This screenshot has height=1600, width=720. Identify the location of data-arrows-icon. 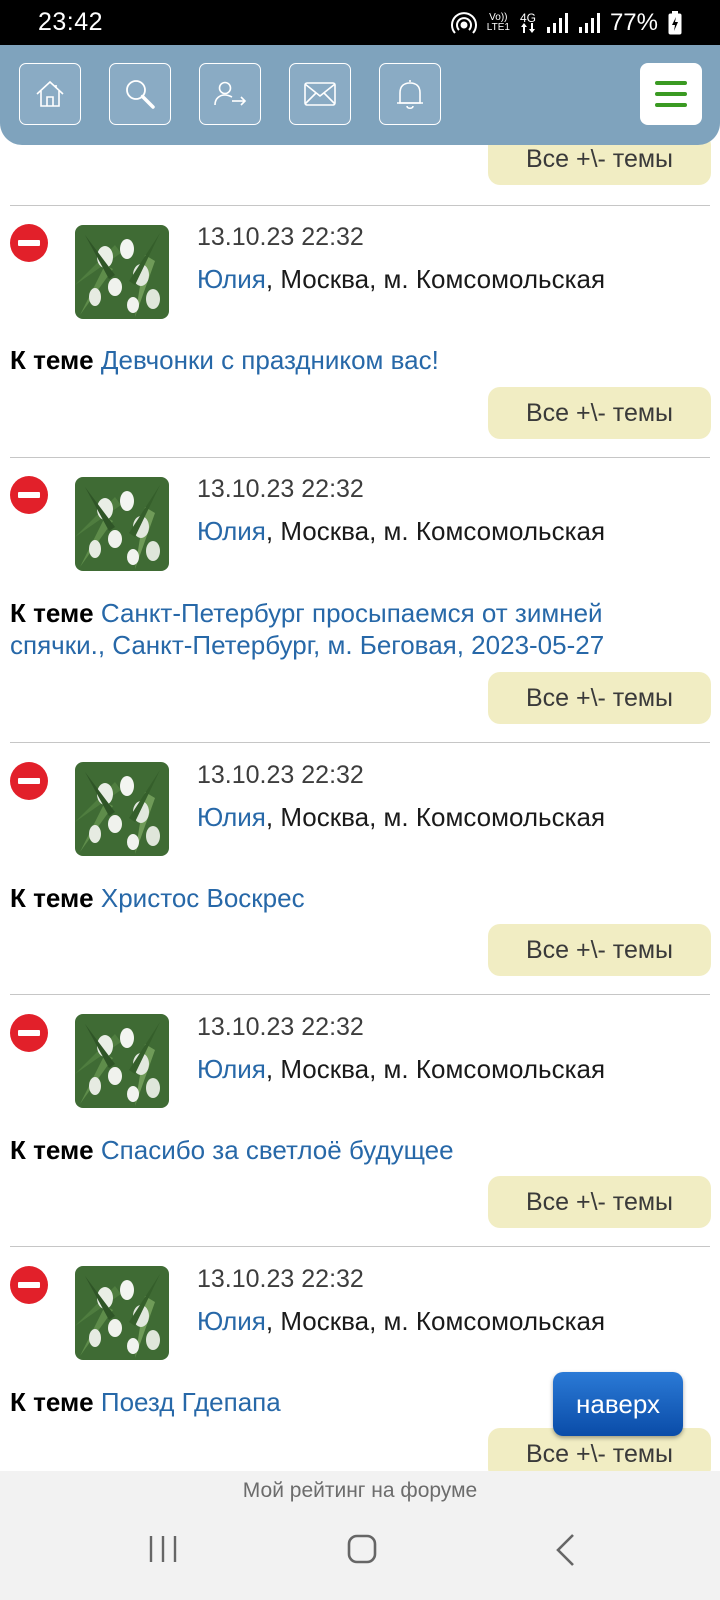
(527, 27).